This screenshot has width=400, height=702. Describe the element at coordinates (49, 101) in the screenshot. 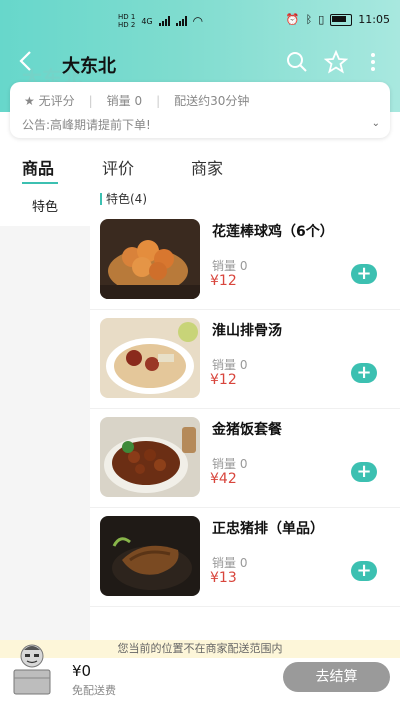

I see `rating: ★ 无评分` at that location.